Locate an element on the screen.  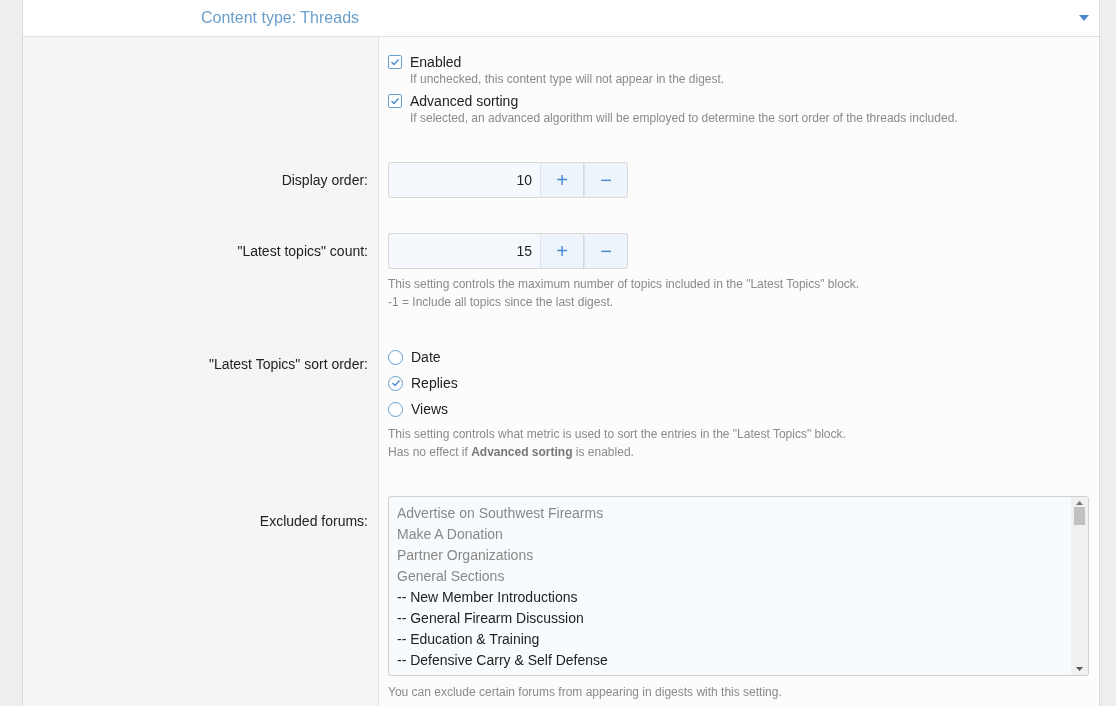
forum-option: Advertise on Southwest Firearms is located at coordinates (730, 513).